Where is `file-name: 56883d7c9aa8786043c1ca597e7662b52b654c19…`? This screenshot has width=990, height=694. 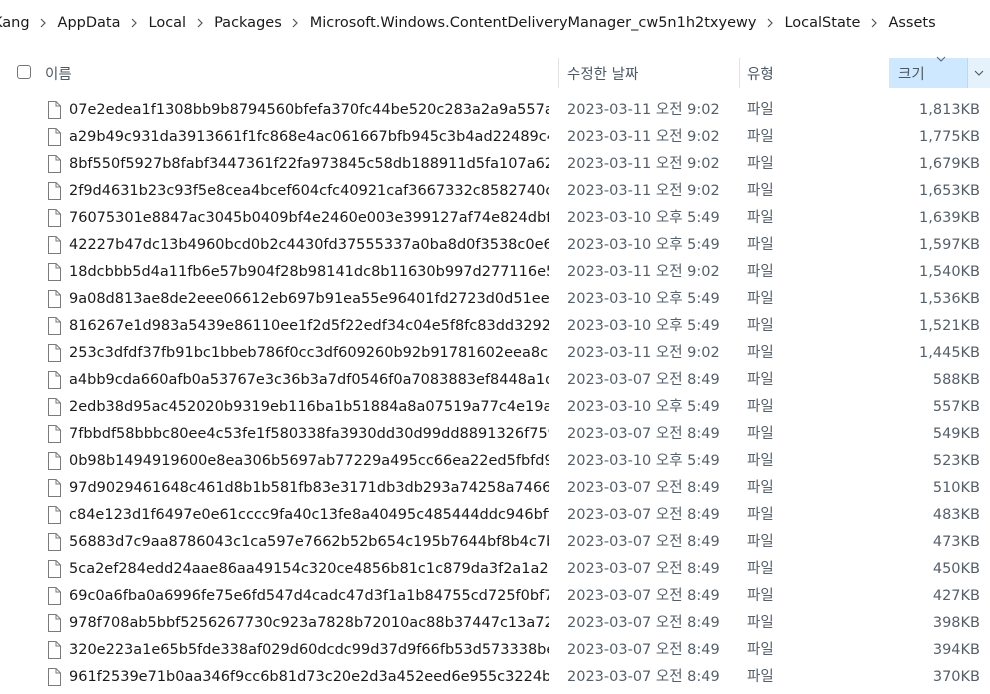
file-name: 56883d7c9aa8786043c1ca597e7662b52b654c19… is located at coordinates (309, 542).